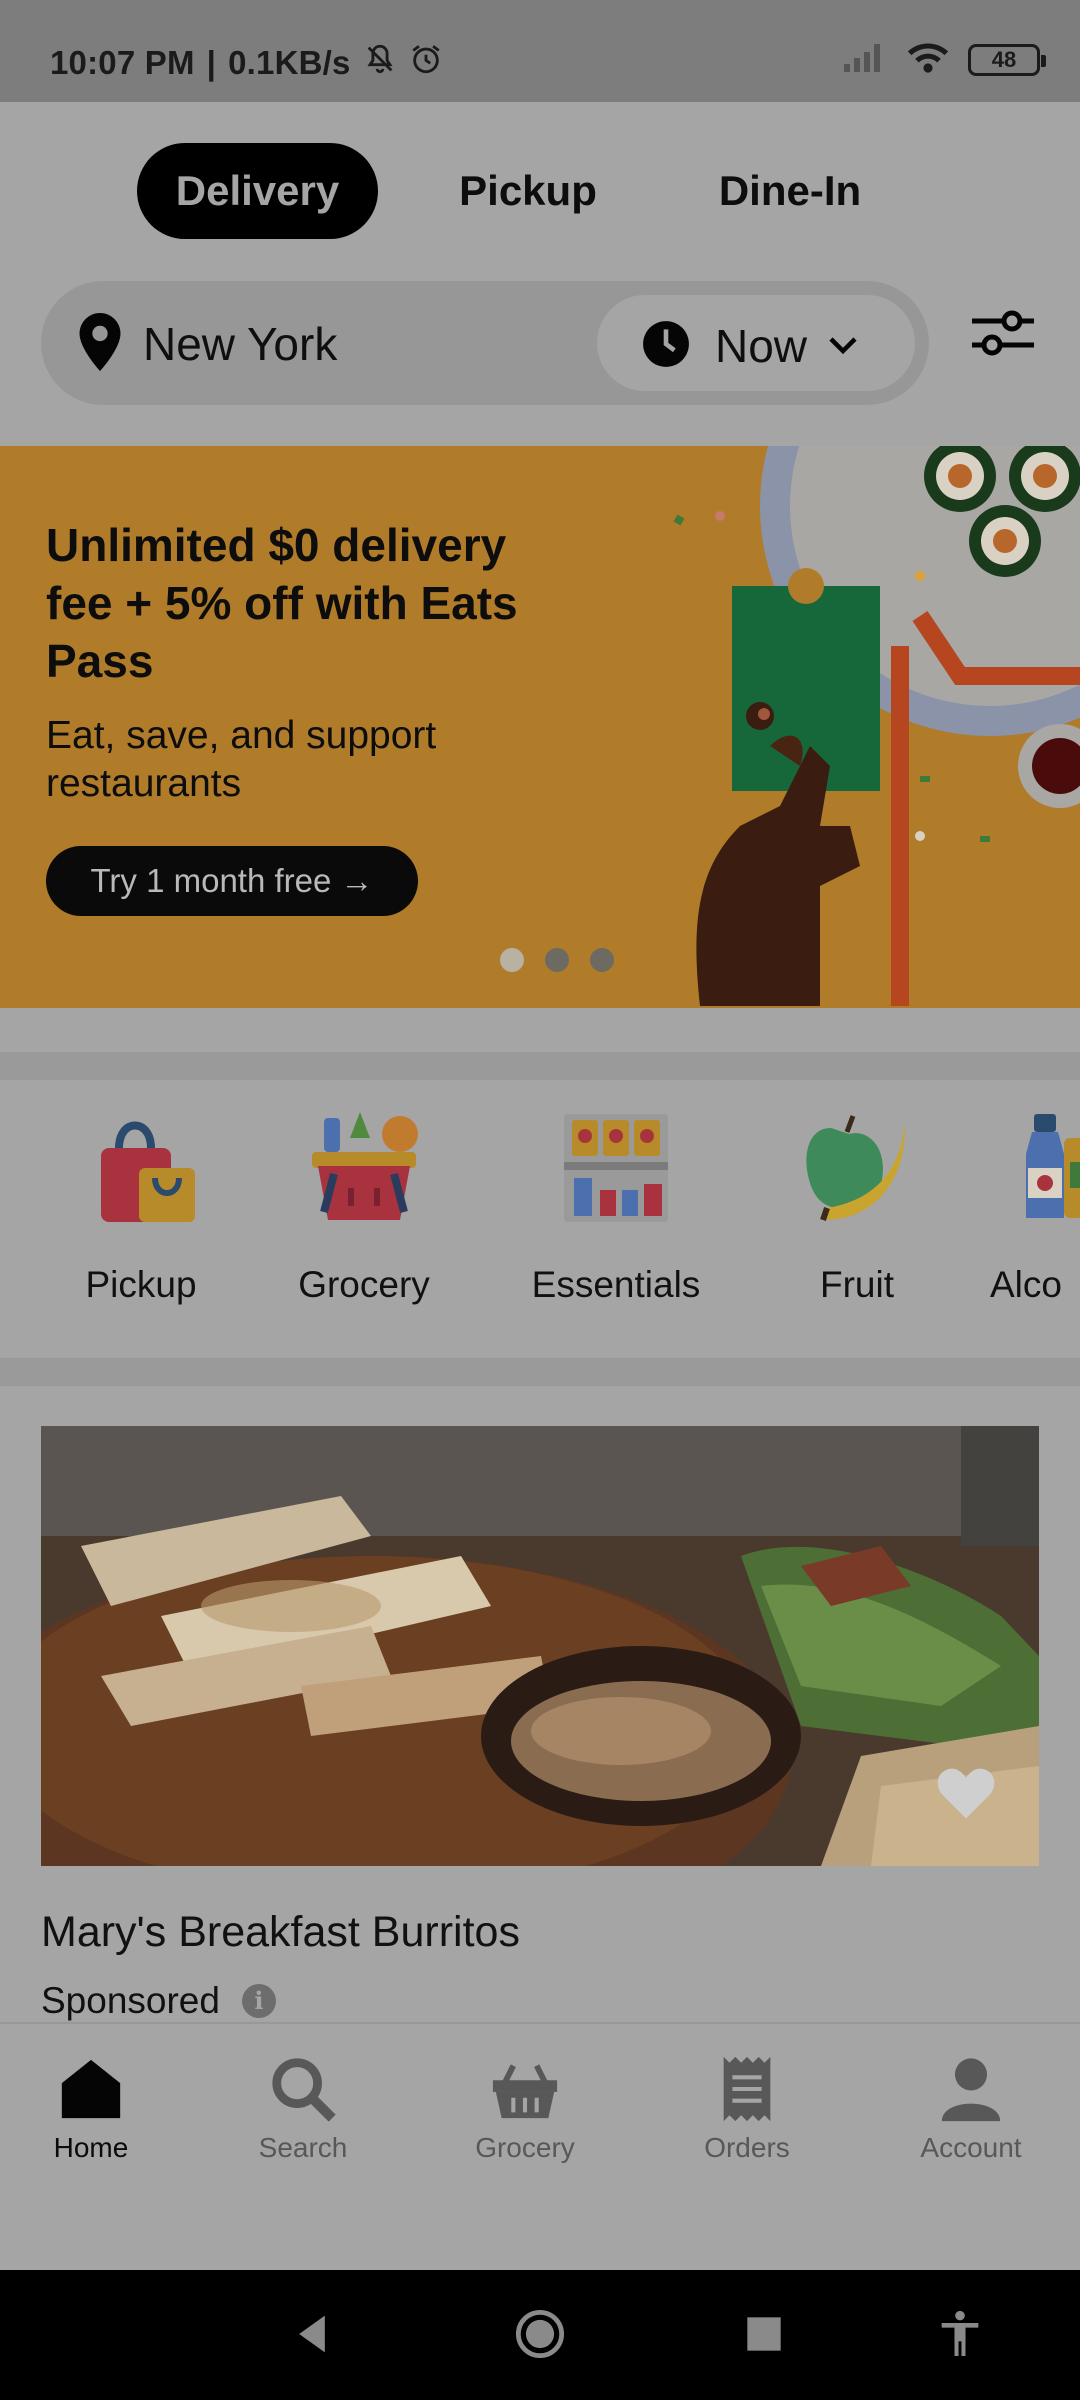 The height and width of the screenshot is (2400, 1080). I want to click on home-circle-icon, so click(540, 2336).